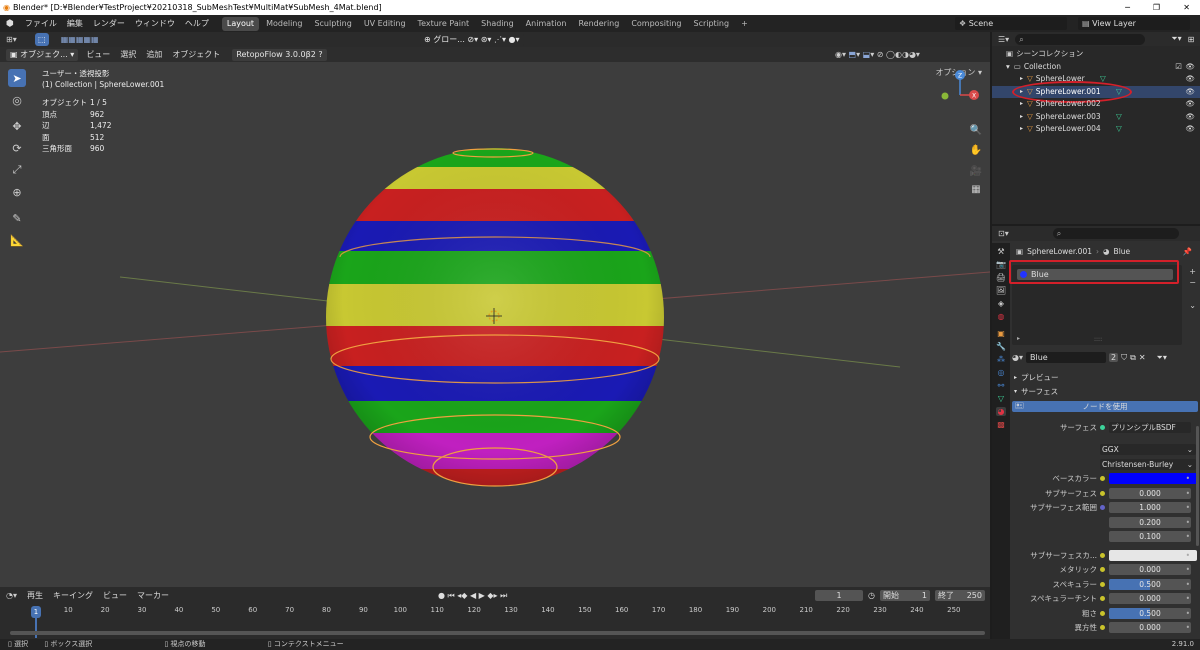 The height and width of the screenshot is (650, 1200). What do you see at coordinates (153, 595) in the screenshot?
I see `marker-menu: マーカー` at bounding box center [153, 595].